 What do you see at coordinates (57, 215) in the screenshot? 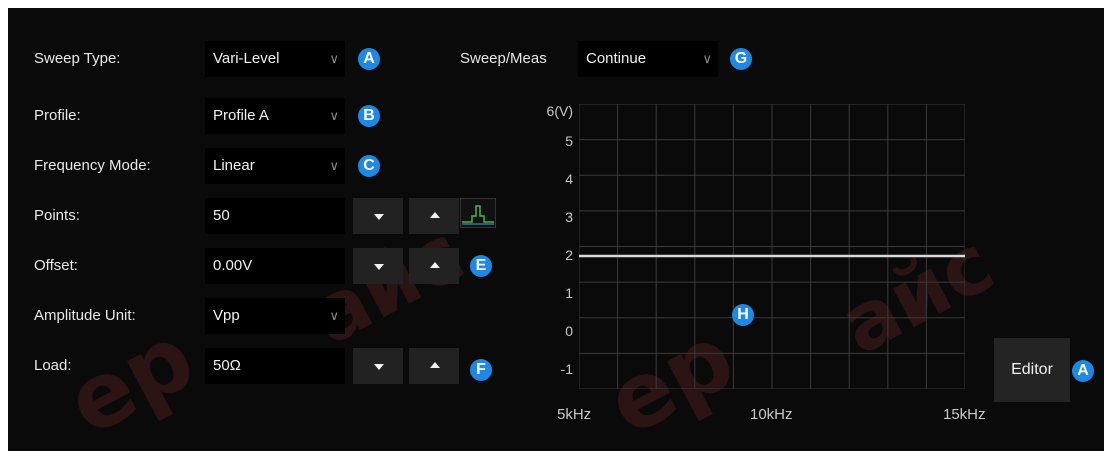
I see `points-label: Points:` at bounding box center [57, 215].